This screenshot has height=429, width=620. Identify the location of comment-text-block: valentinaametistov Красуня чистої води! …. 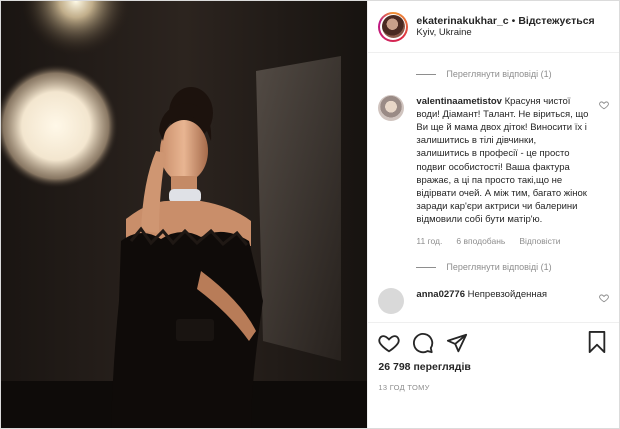
(503, 160).